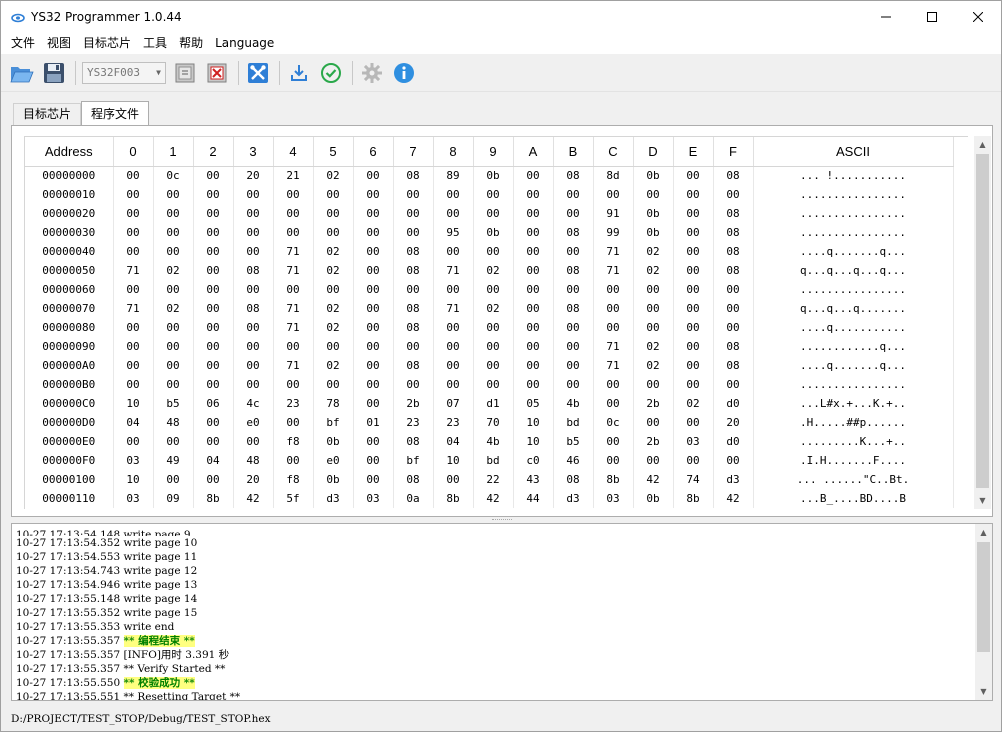 Image resolution: width=1002 pixels, height=732 pixels. I want to click on hex-byte-cell: 21, so click(293, 175).